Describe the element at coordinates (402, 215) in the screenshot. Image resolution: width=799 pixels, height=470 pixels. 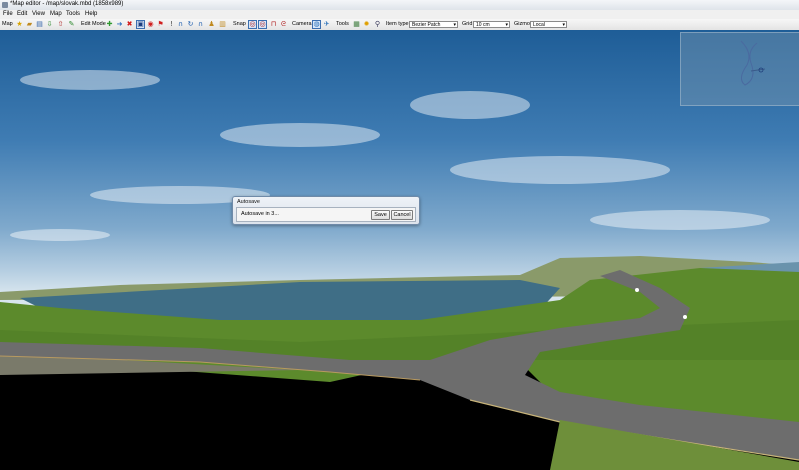
I see `cancel-button: Cancel` at that location.